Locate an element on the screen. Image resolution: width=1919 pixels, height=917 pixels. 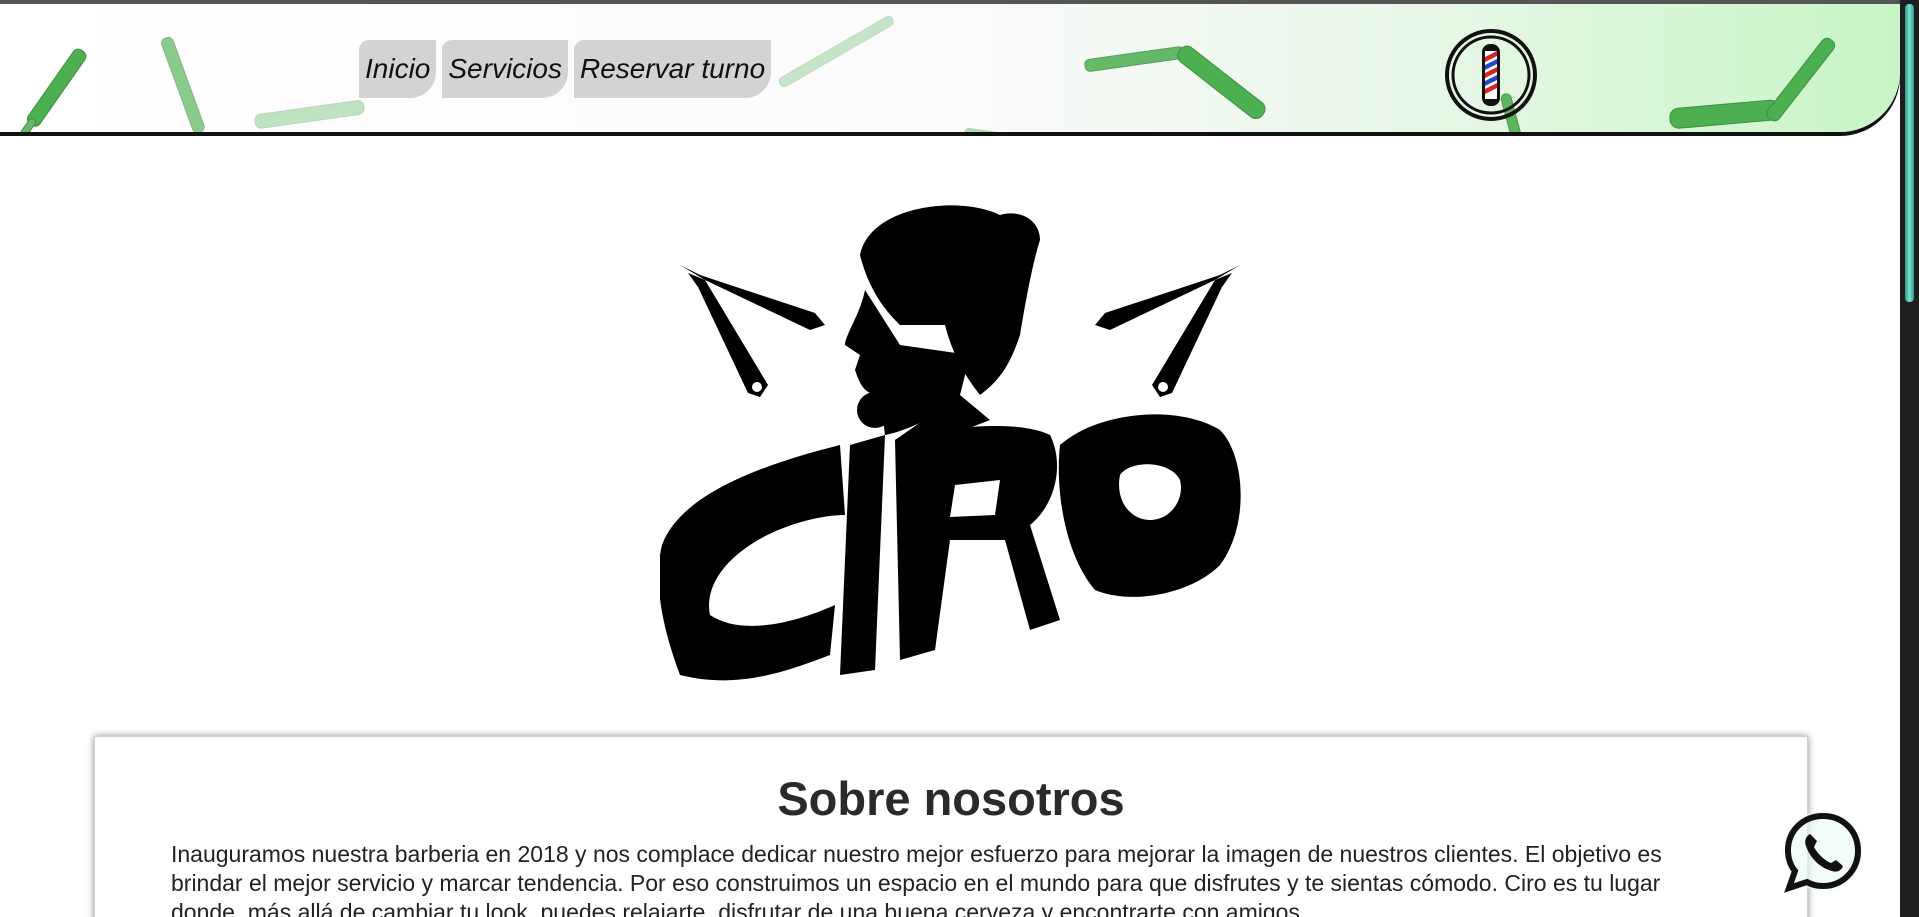
site-header: Inicio Servicios Reservar turno is located at coordinates (950, 66).